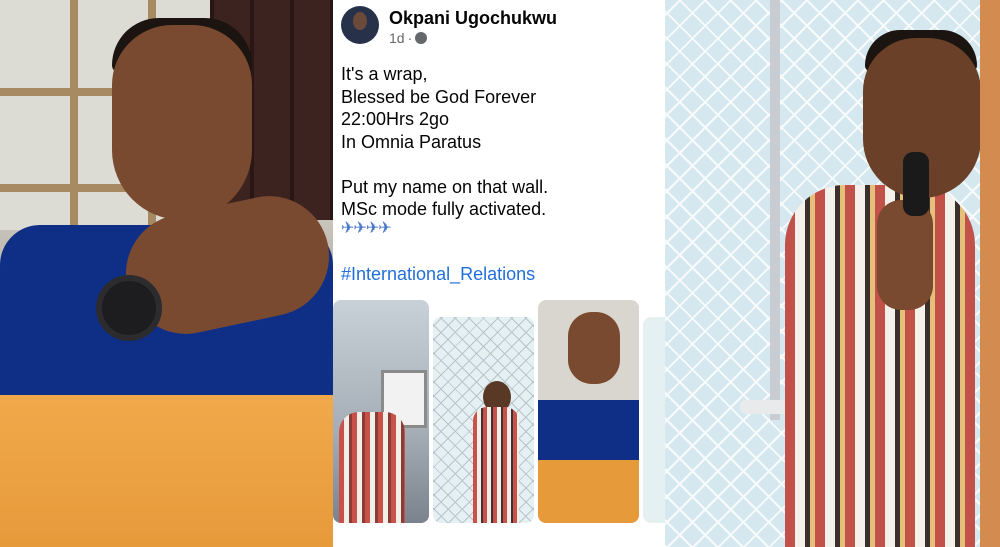  I want to click on post-line-blank, so click(500, 164).